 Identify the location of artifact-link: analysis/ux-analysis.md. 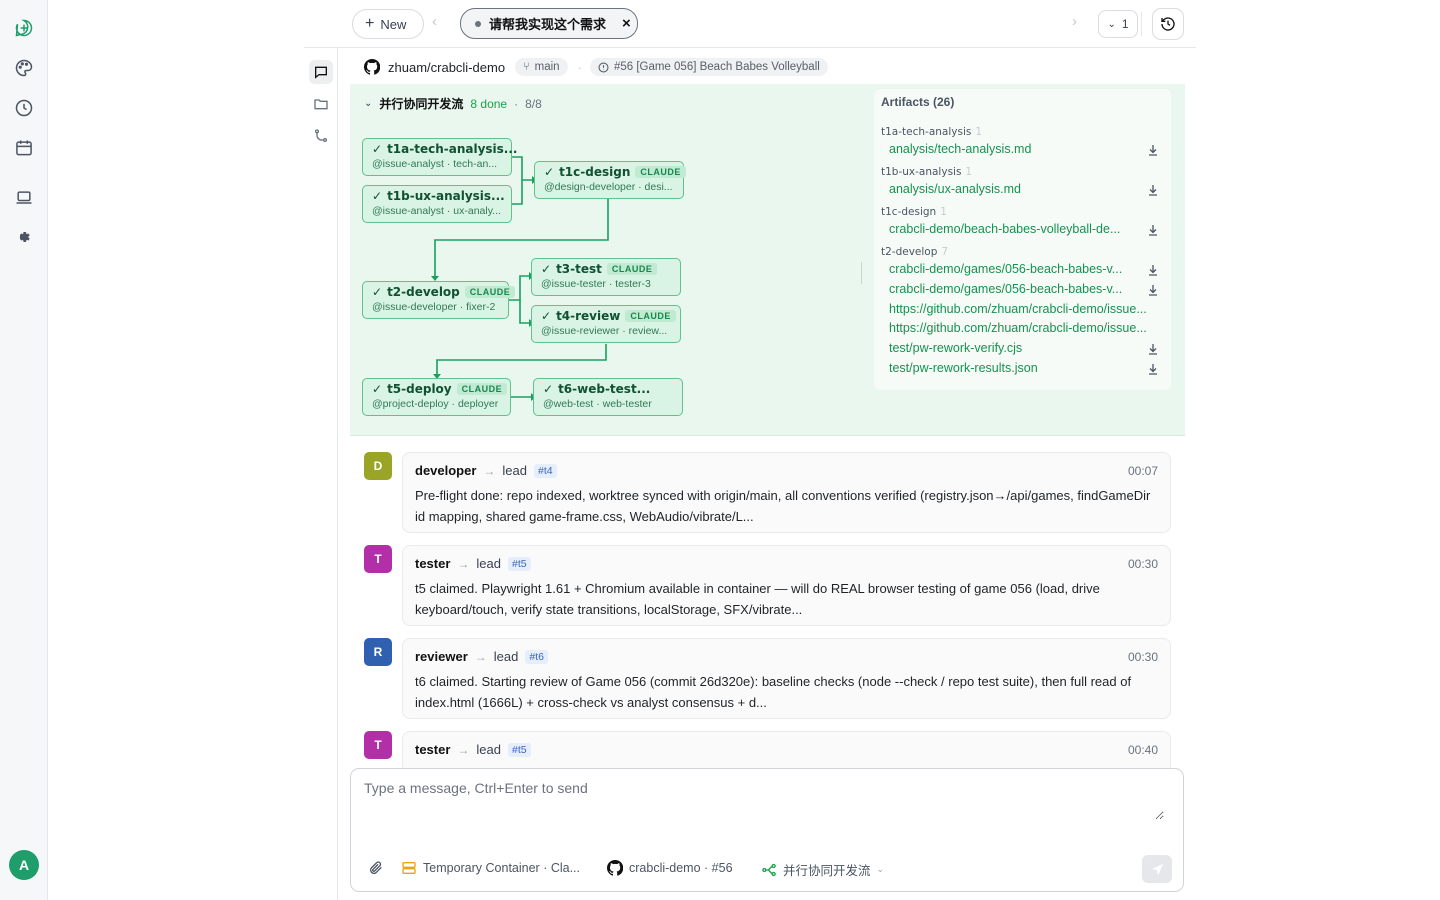
(1023, 189).